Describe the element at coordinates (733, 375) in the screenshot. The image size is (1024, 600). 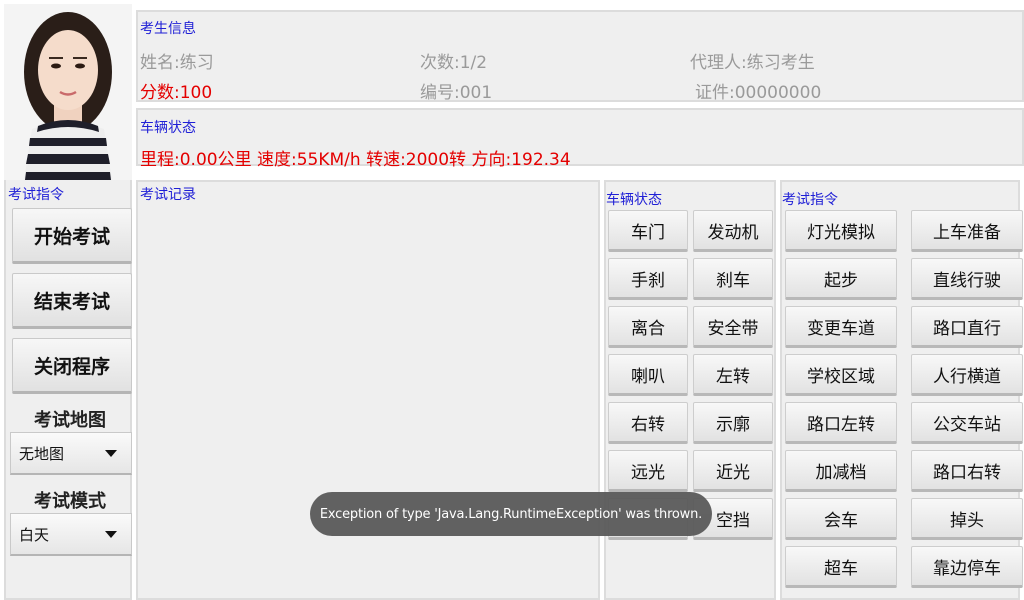
I see `left-turn-button: 左转` at that location.